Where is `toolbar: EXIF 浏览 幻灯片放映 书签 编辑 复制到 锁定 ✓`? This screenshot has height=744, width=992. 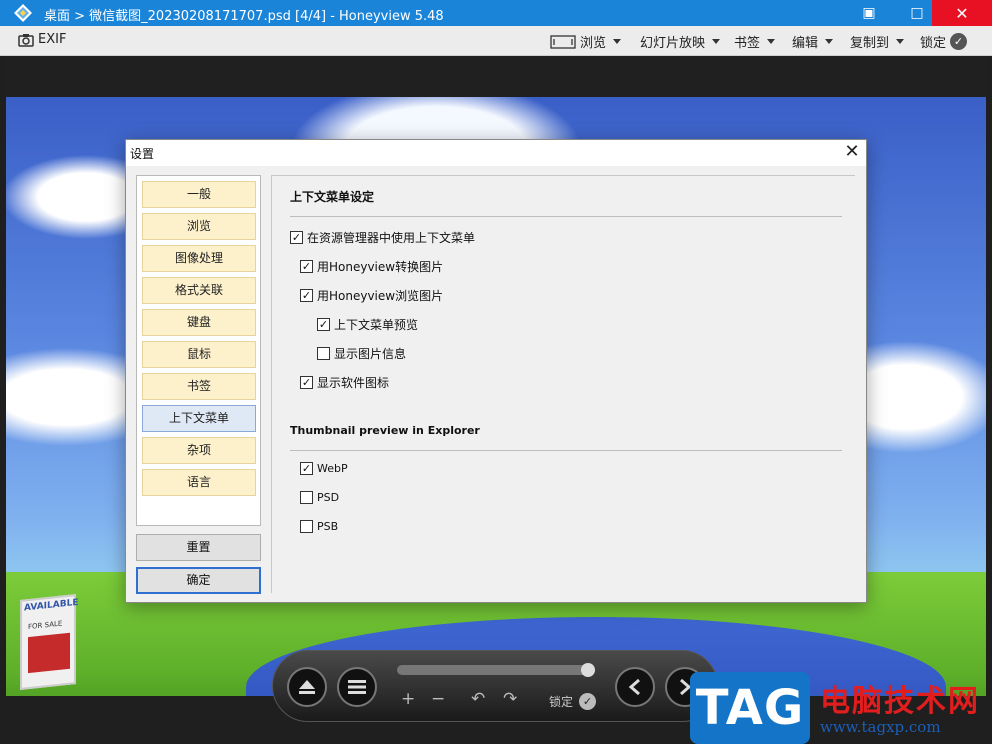 toolbar: EXIF 浏览 幻灯片放映 书签 编辑 复制到 锁定 ✓ is located at coordinates (496, 41).